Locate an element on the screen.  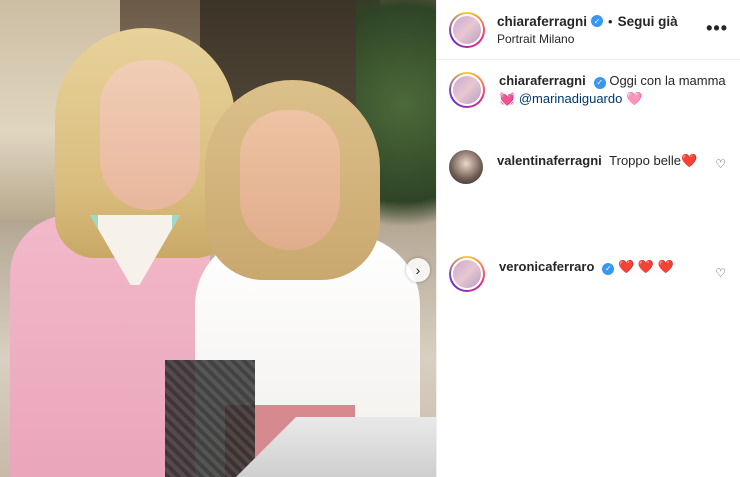
chevron-right-icon: › is located at coordinates (418, 270).